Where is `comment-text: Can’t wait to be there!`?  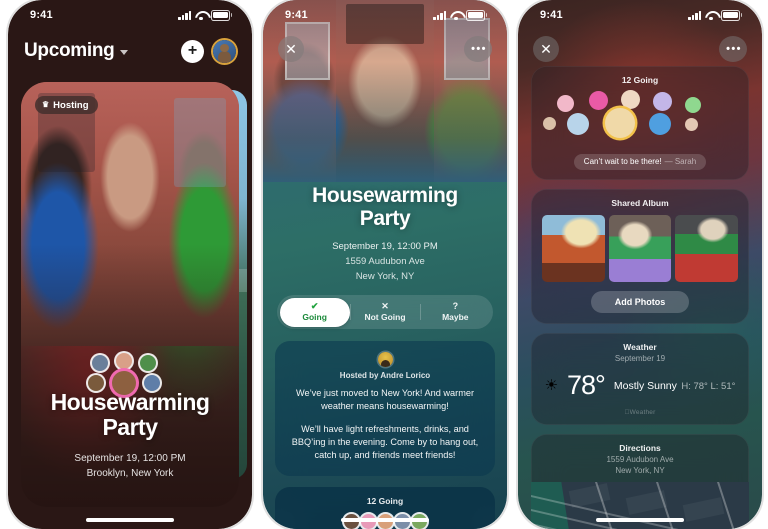 comment-text: Can’t wait to be there! is located at coordinates (622, 161).